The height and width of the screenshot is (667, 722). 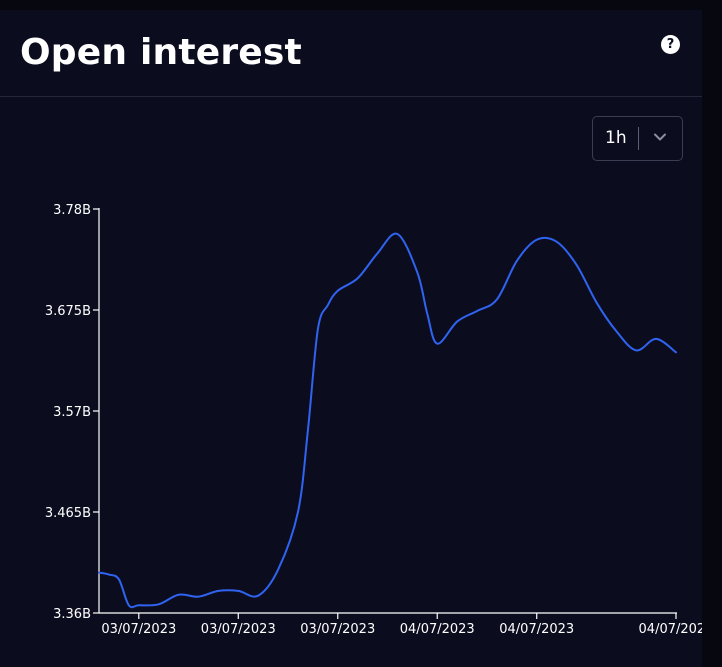 What do you see at coordinates (72, 210) in the screenshot?
I see `y-tick-label: 3.78B` at bounding box center [72, 210].